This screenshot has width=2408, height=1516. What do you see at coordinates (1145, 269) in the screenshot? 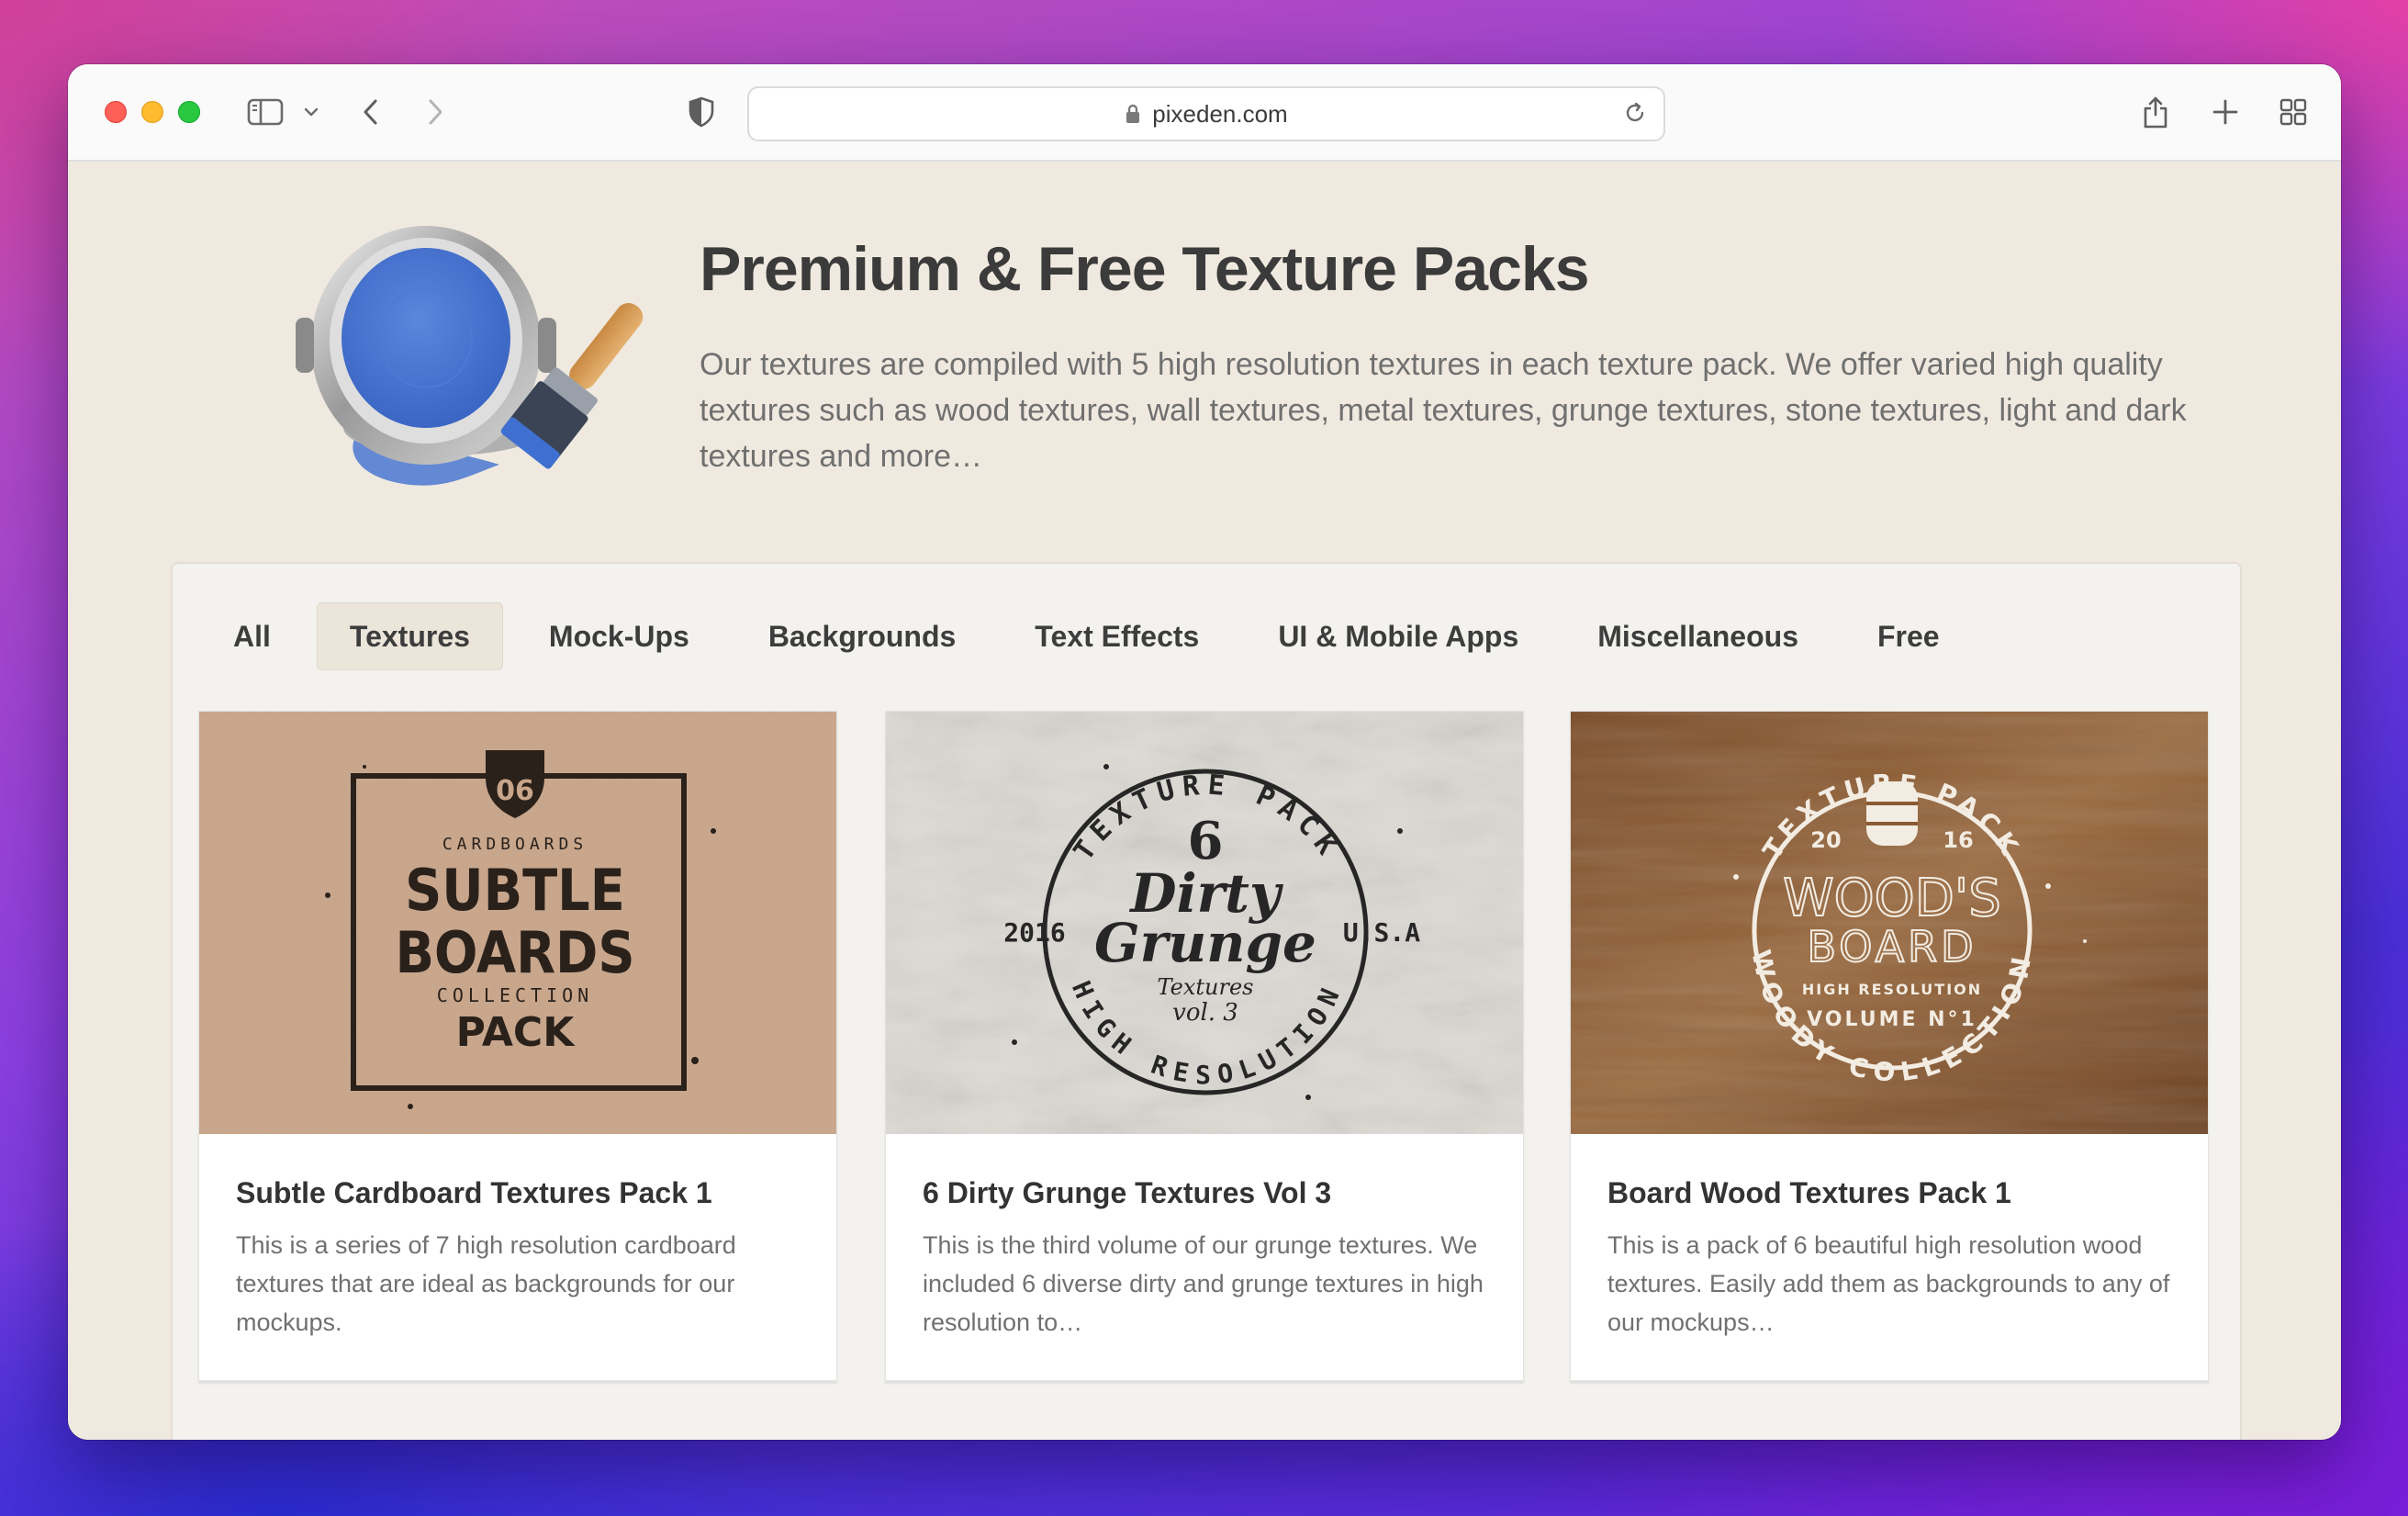
I see `page-title: Premium & Free Texture Packs` at bounding box center [1145, 269].